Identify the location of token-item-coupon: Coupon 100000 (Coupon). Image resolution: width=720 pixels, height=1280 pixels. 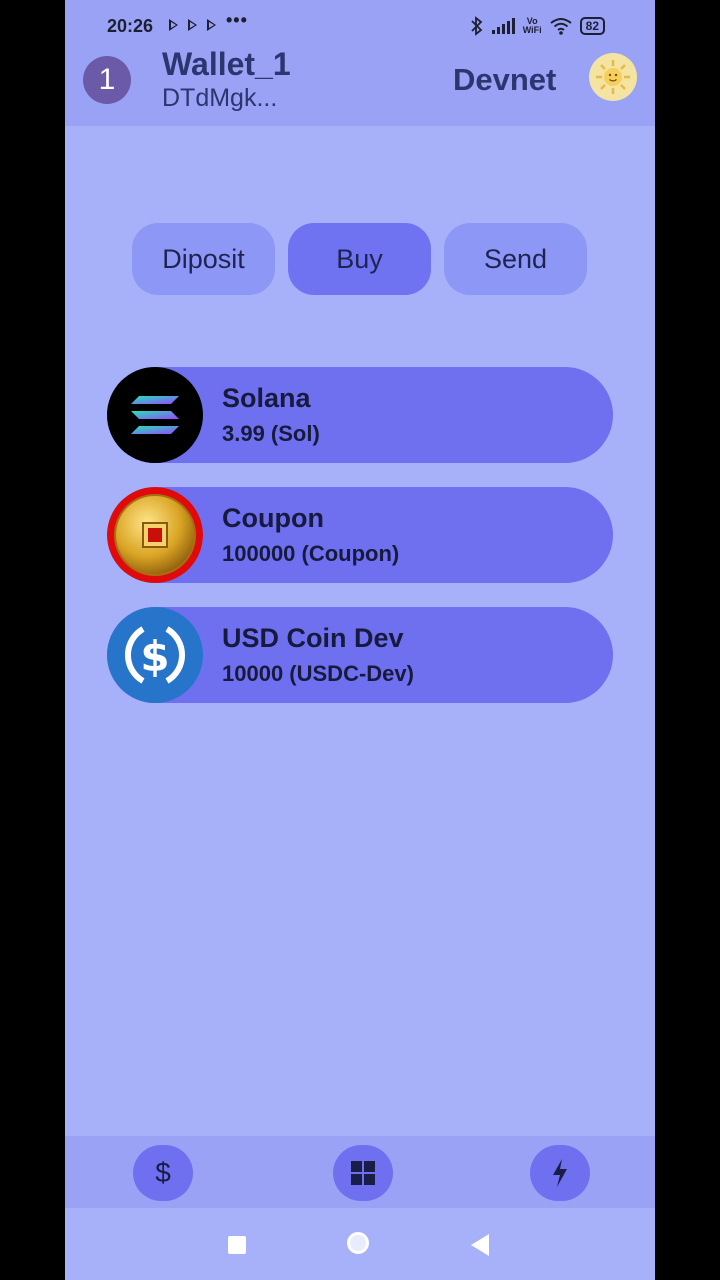
(360, 535).